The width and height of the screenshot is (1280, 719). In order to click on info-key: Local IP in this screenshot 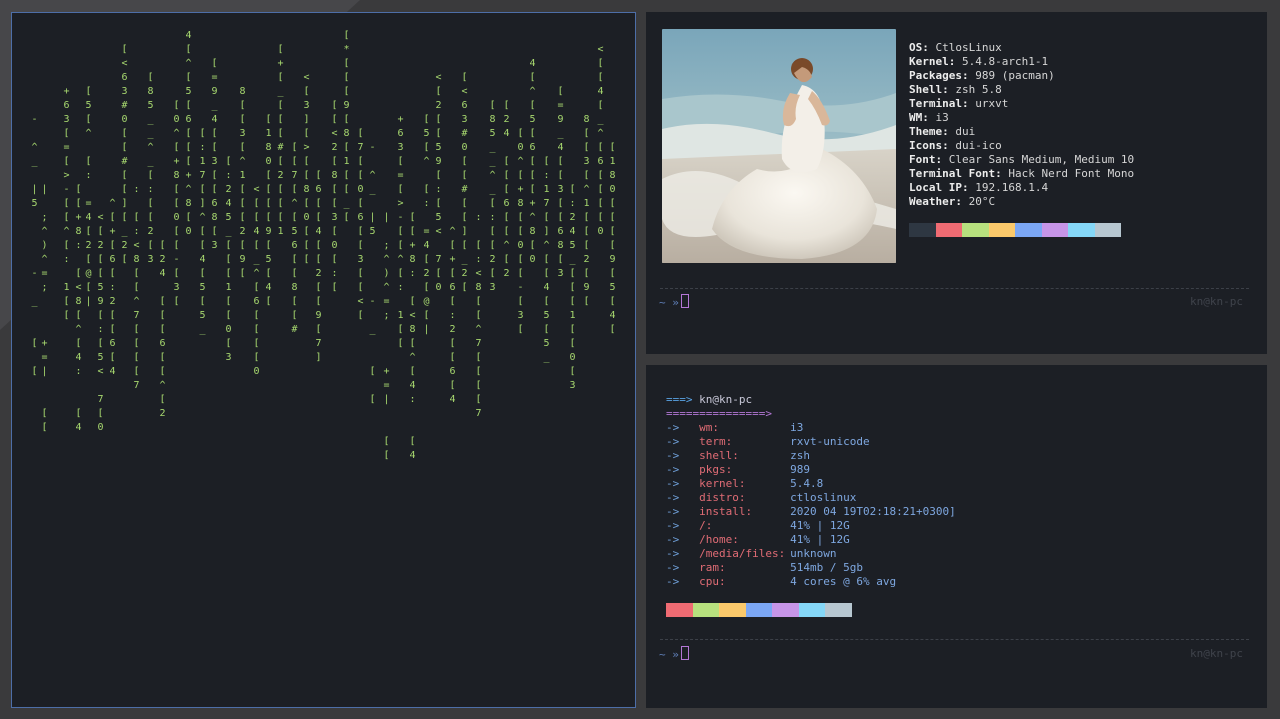, I will do `click(935, 187)`.